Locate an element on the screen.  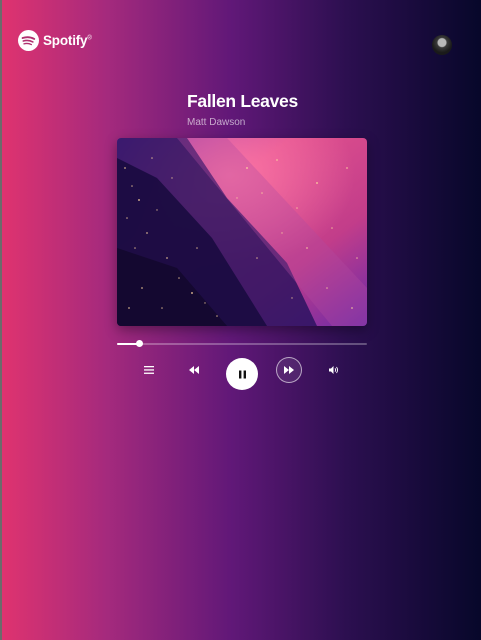
queue-button is located at coordinates (149, 370).